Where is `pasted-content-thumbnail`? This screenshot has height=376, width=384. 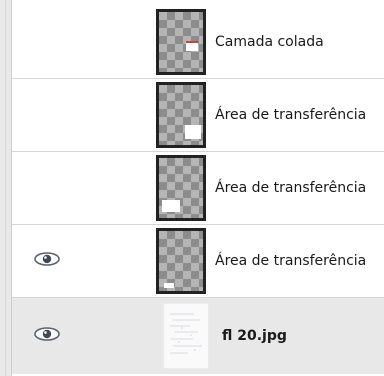 pasted-content-thumbnail is located at coordinates (192, 46).